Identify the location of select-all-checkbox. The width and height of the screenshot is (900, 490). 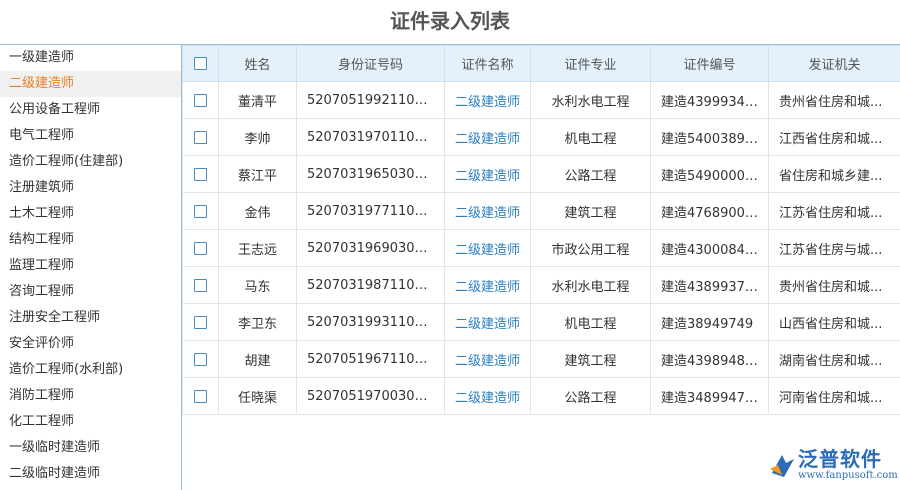
(200, 63).